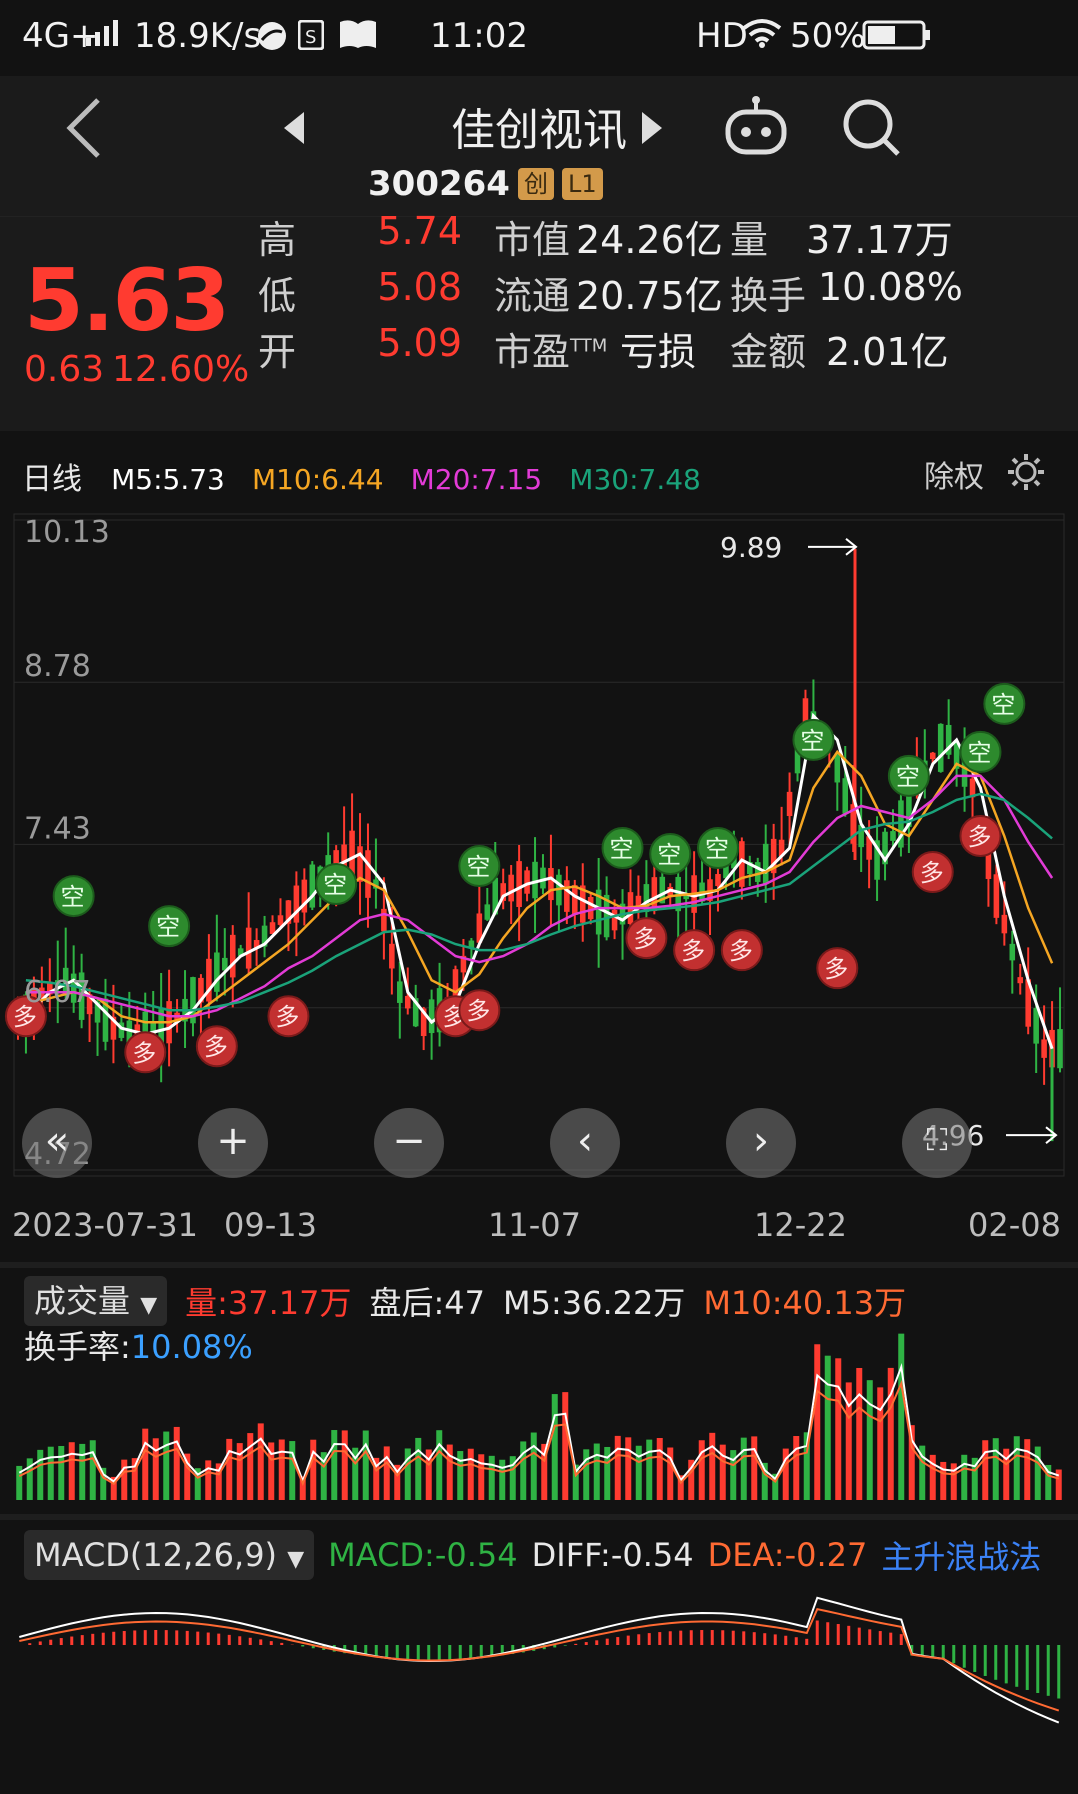 This screenshot has height=1794, width=1078. What do you see at coordinates (539, 130) in the screenshot?
I see `stock-name: 佳创视讯` at bounding box center [539, 130].